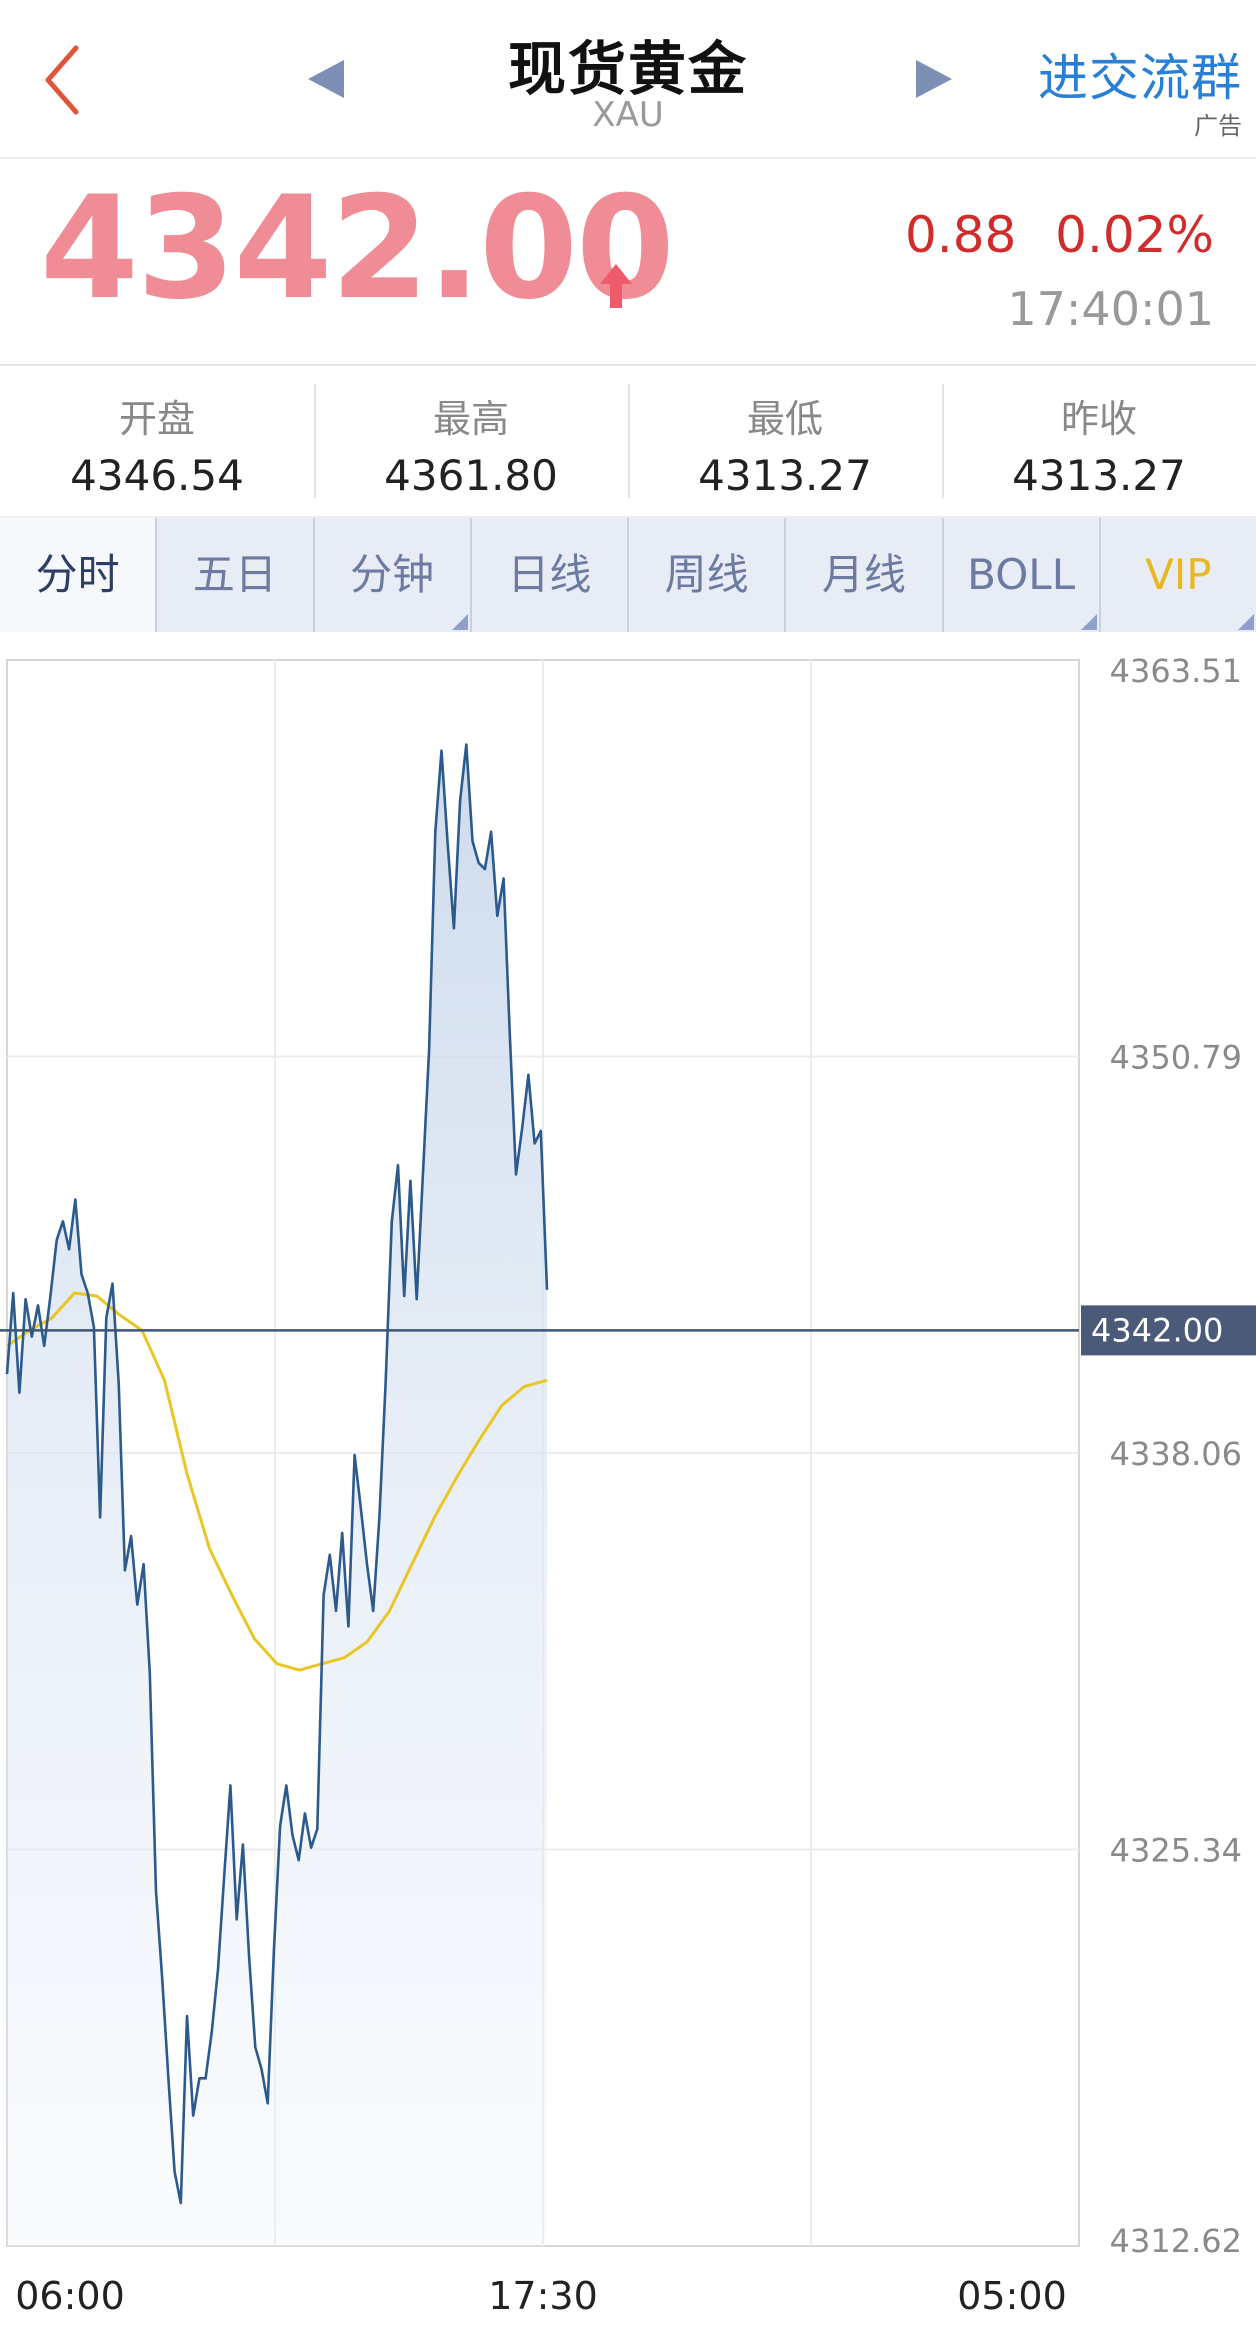 The height and width of the screenshot is (2352, 1256). I want to click on x-axis-ticks: 06:00 17:30 05:00, so click(541, 2296).